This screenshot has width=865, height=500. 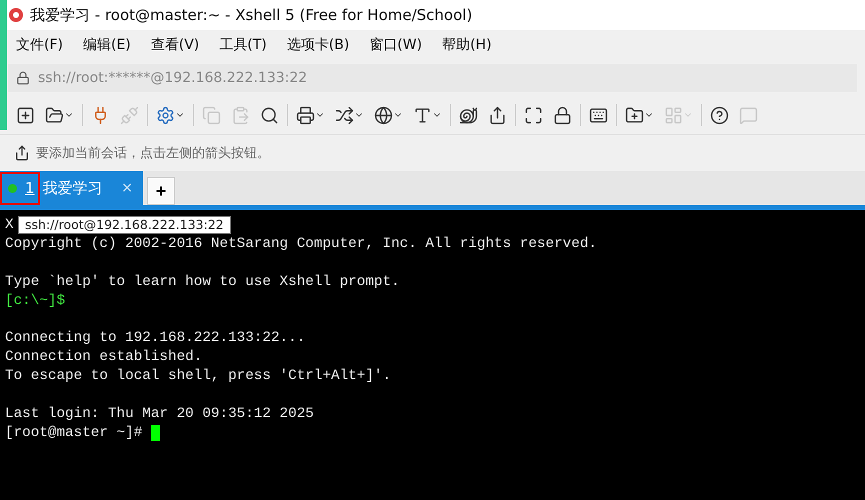 I want to click on terminal-line: Copyright (c) 2002-2016 NetSarang Computer, Inc. All rights reserved., so click(x=301, y=244).